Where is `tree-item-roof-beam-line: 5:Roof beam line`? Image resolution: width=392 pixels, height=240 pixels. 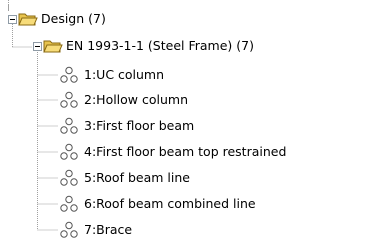
tree-item-roof-beam-line: 5:Roof beam line is located at coordinates (125, 178).